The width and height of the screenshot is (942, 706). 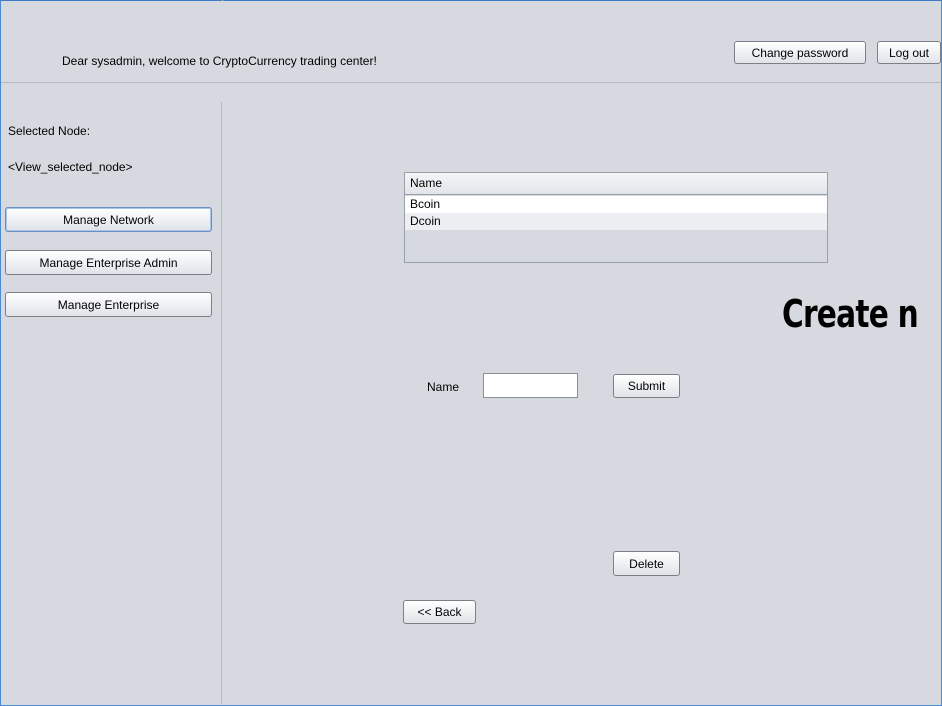 What do you see at coordinates (221, 403) in the screenshot?
I see `sidebar-divider` at bounding box center [221, 403].